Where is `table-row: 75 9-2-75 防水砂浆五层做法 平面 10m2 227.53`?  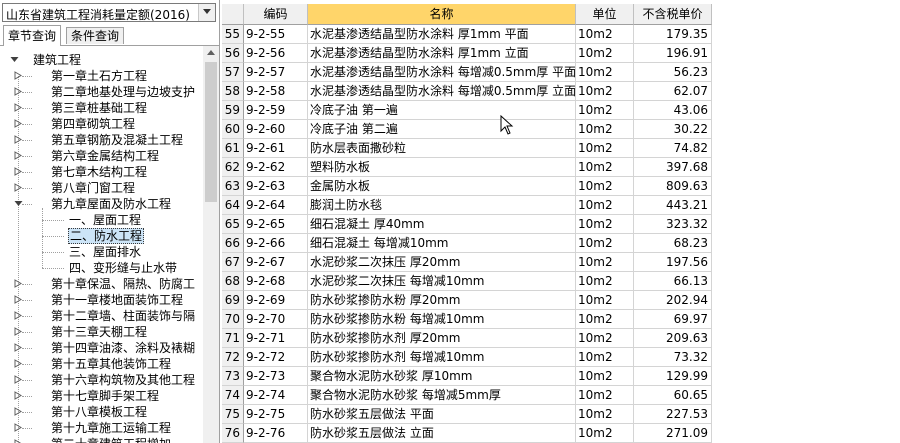 table-row: 75 9-2-75 防水砂浆五层做法 平面 10m2 227.53 is located at coordinates (467, 414).